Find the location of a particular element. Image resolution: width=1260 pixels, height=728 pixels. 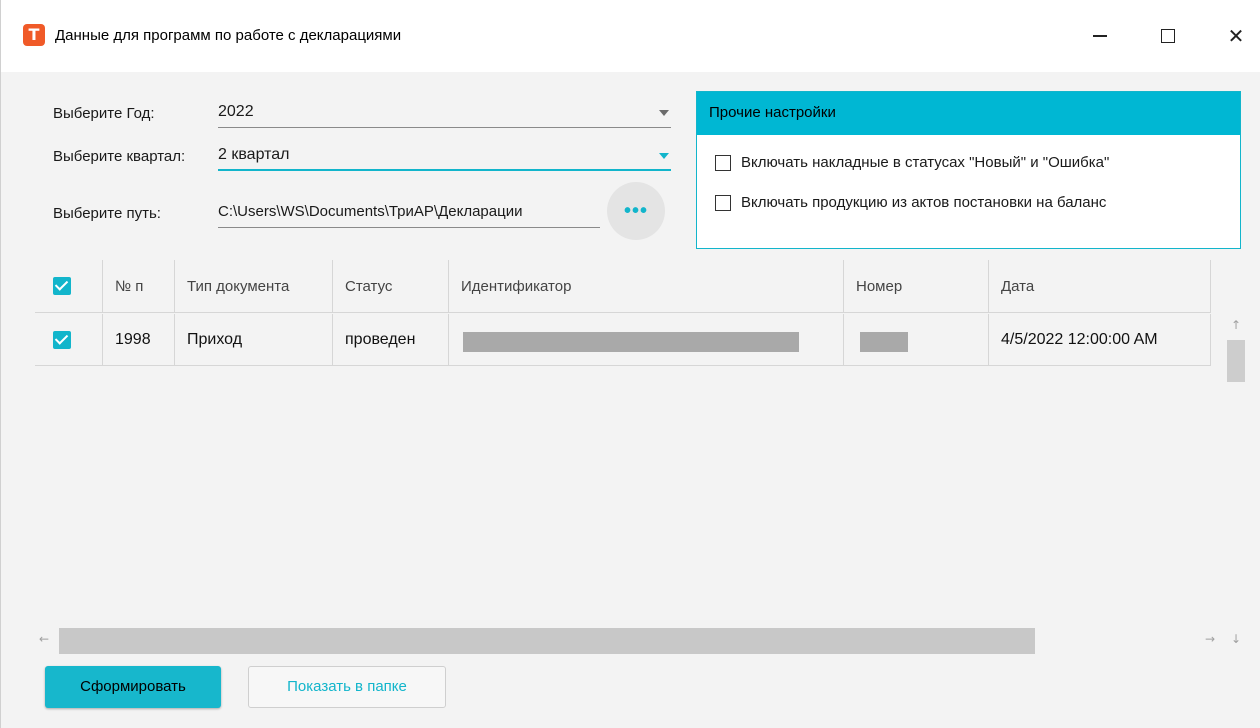

path-label: Выберите путь: is located at coordinates (107, 213).